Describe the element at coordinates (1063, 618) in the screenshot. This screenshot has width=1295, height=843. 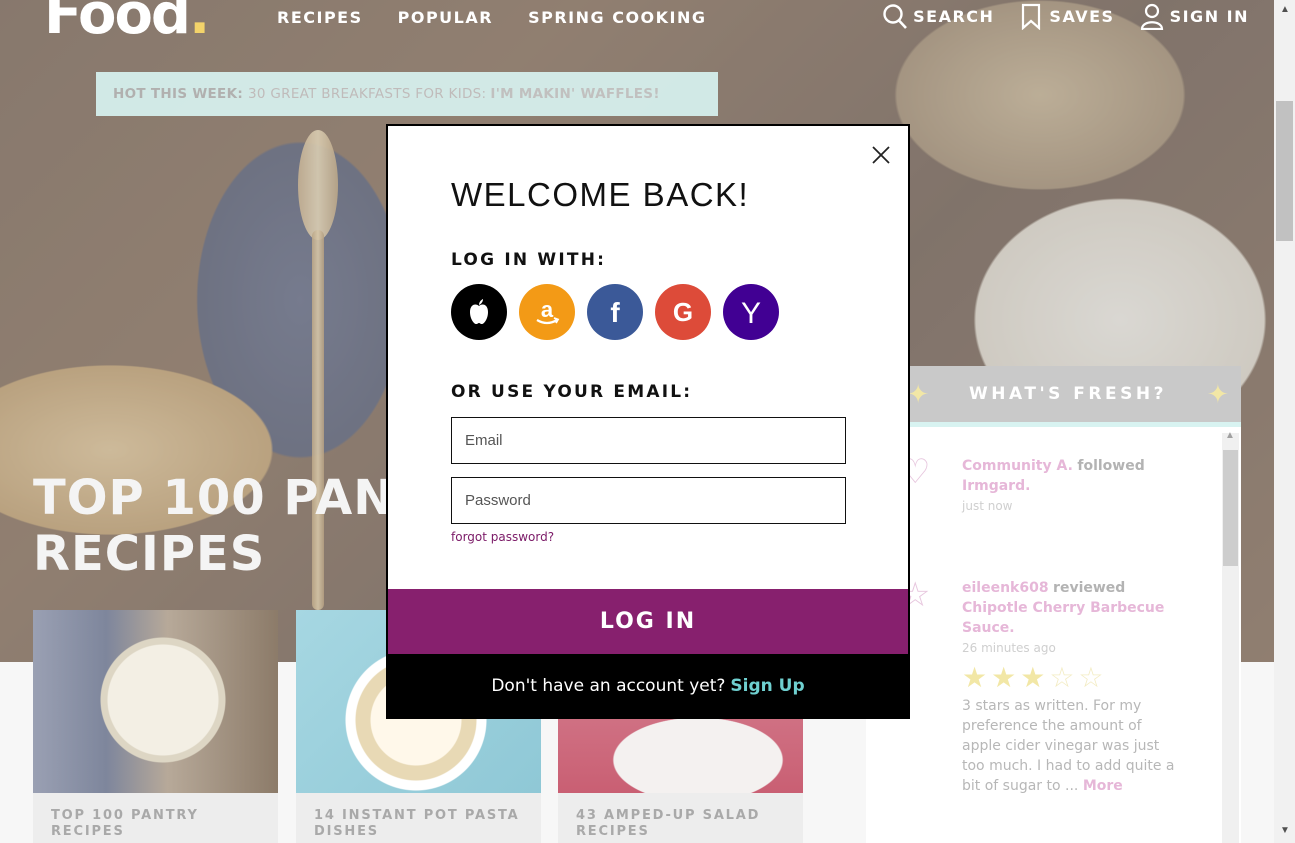
I see `feed-target-link: Chipotle Cherry Barbecue Sauce.` at that location.